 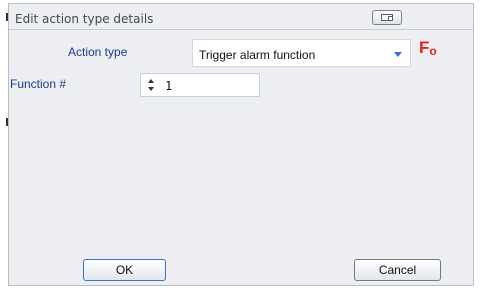 I want to click on function-number-label: Function #, so click(x=38, y=84).